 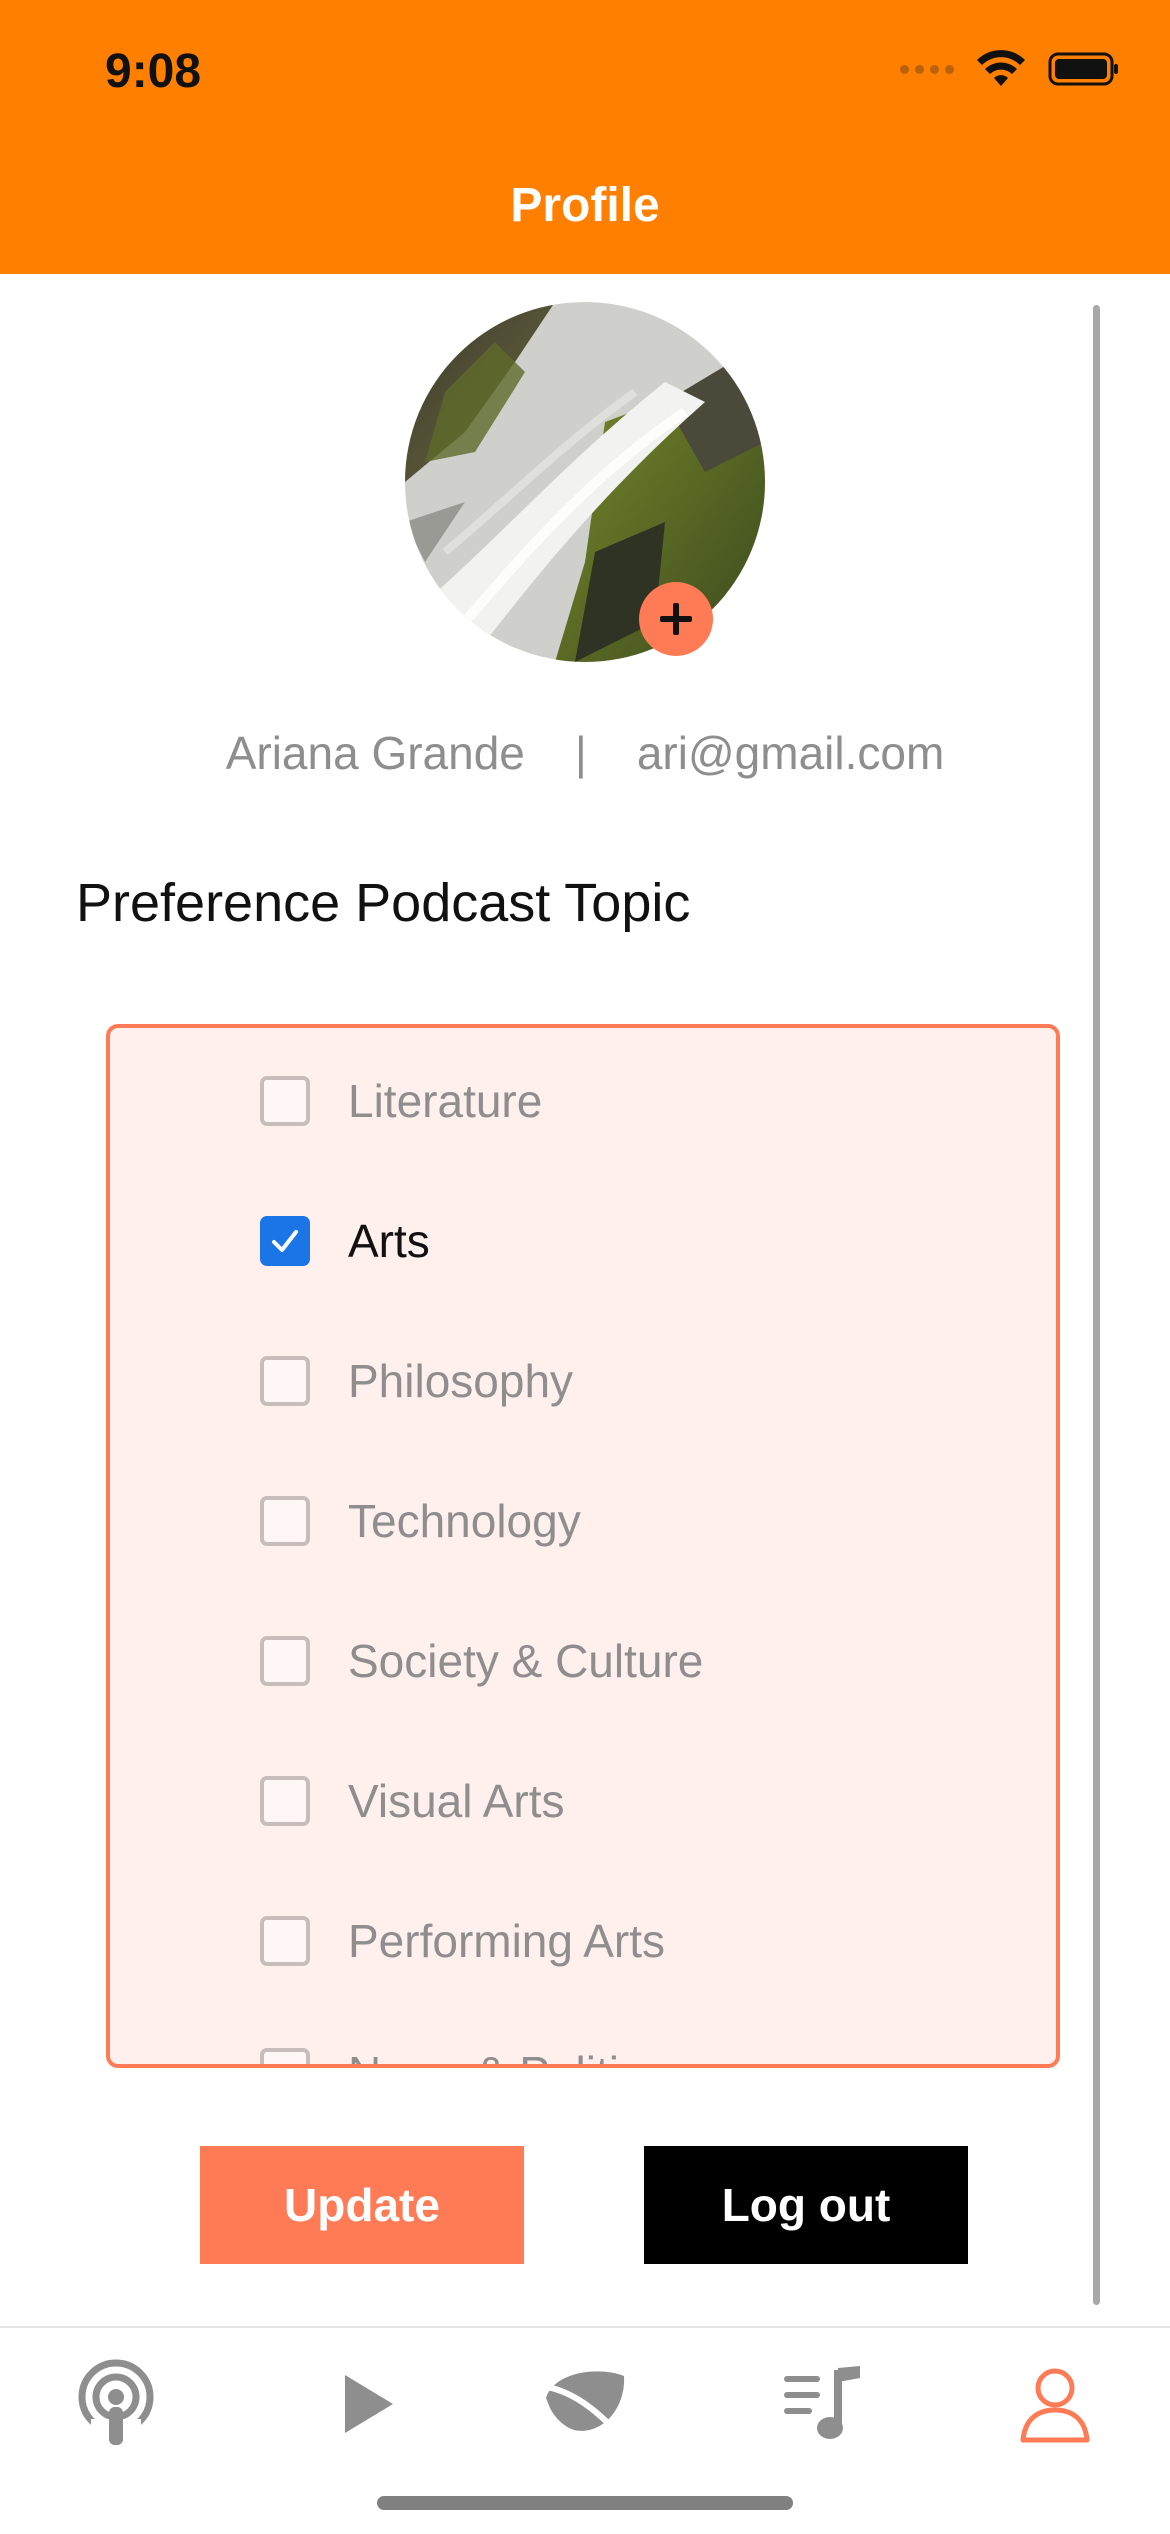 I want to click on avatar-section, so click(x=585, y=482).